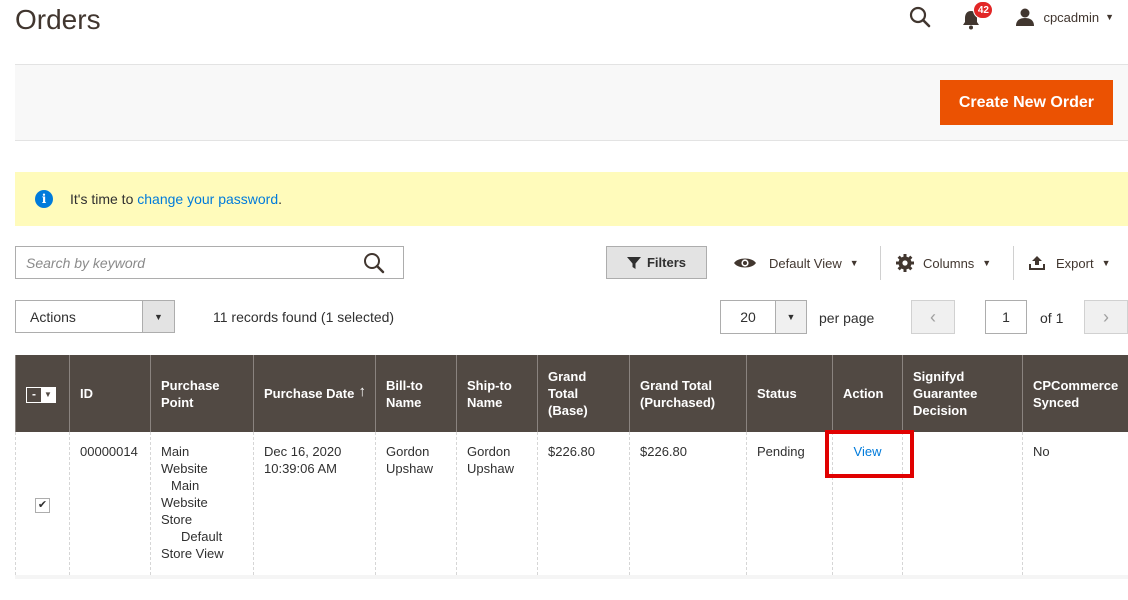  I want to click on export-dropdown: Export ▼, so click(1069, 263).